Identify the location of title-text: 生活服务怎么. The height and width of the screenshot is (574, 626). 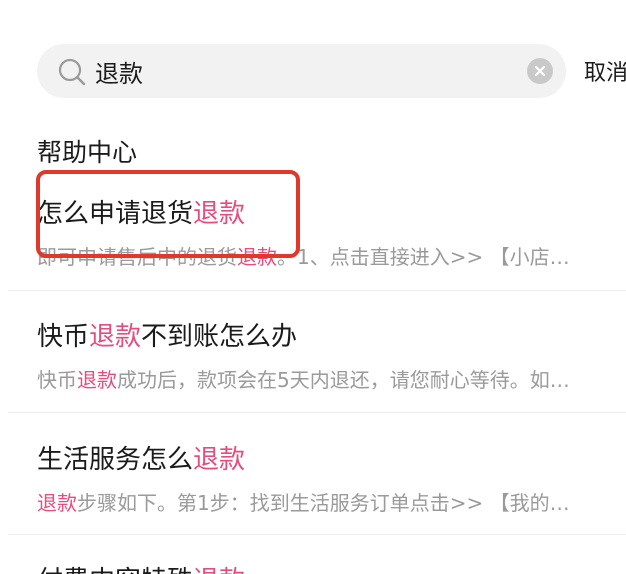
(115, 460).